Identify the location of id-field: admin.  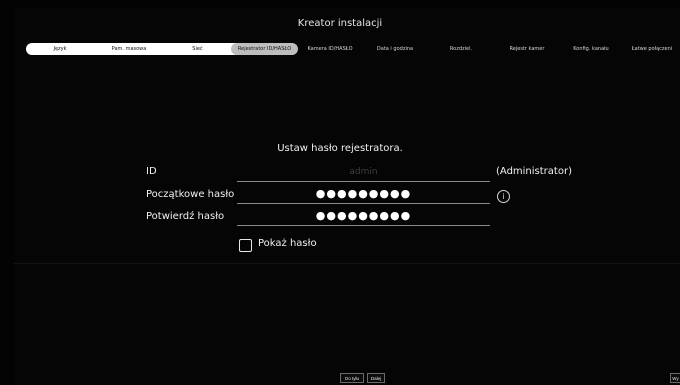
(363, 173).